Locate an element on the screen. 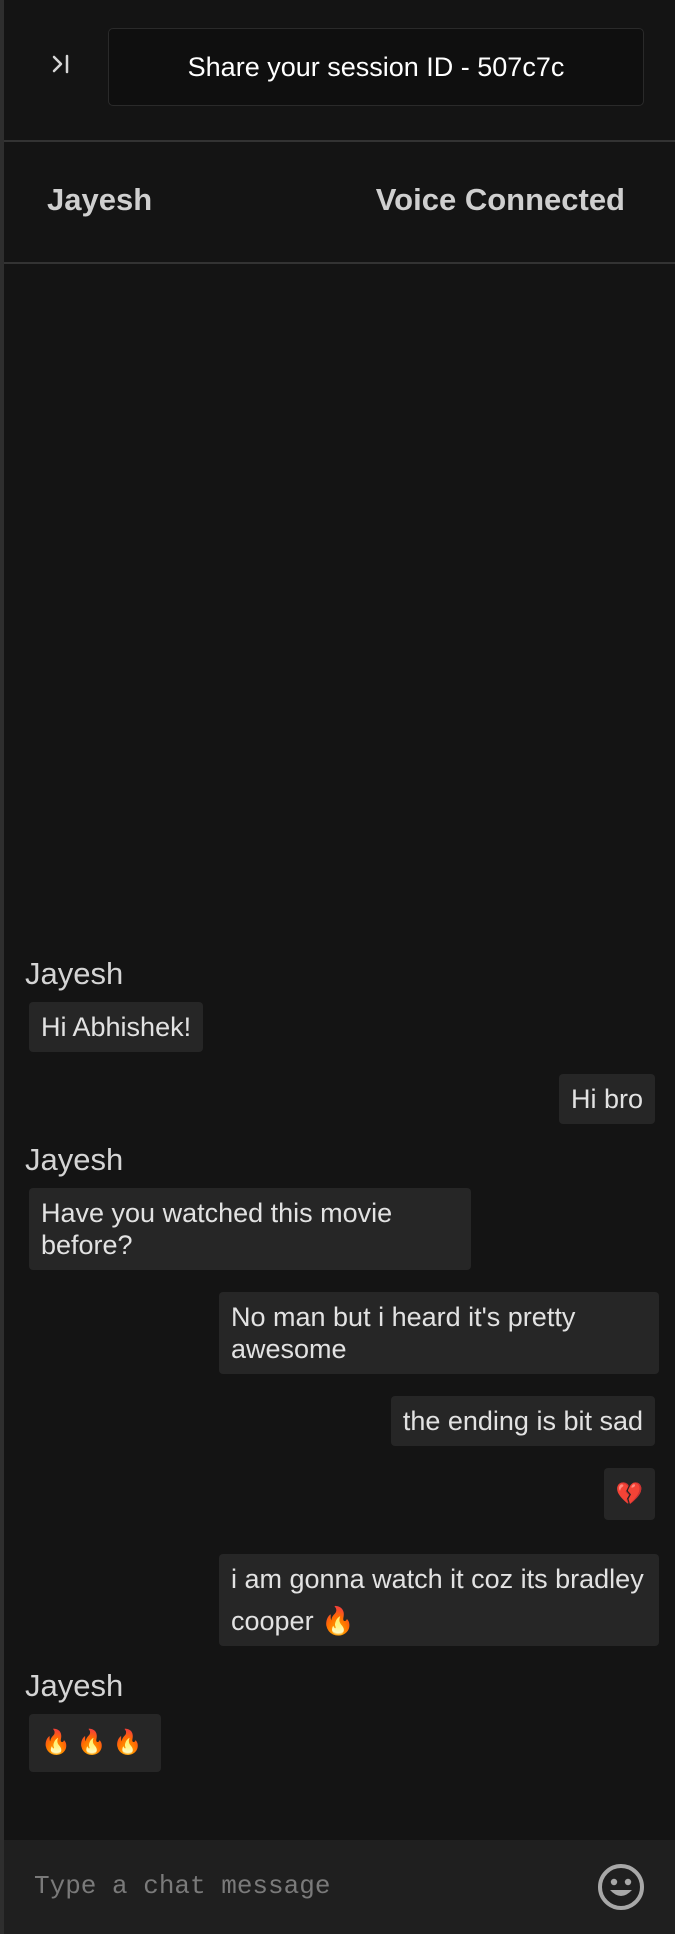 Image resolution: width=675 pixels, height=1934 pixels. peer-name: Jayesh is located at coordinates (100, 199).